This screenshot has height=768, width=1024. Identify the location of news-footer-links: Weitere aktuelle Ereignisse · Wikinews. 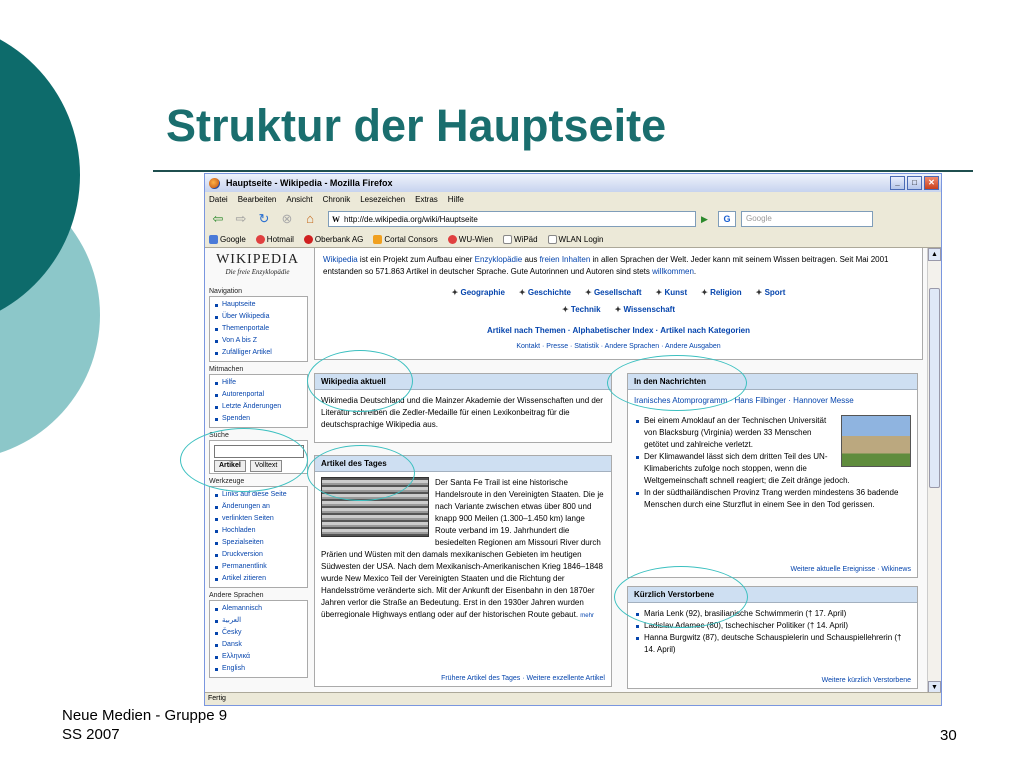
(851, 569).